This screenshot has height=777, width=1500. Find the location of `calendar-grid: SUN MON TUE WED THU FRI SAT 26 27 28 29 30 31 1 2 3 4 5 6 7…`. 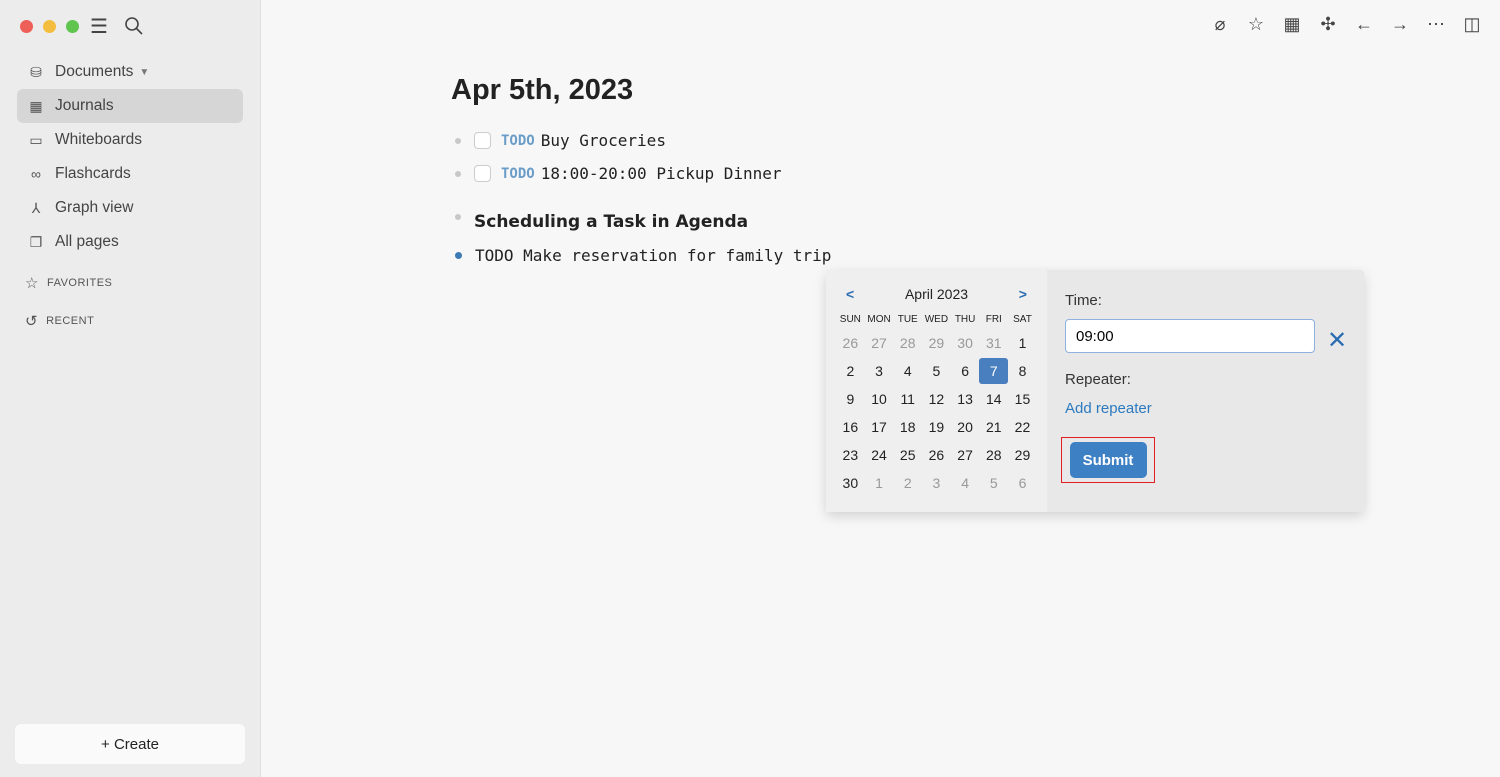

calendar-grid: SUN MON TUE WED THU FRI SAT 26 27 28 29 30 31 1 2 3 4 5 6 7… is located at coordinates (936, 403).